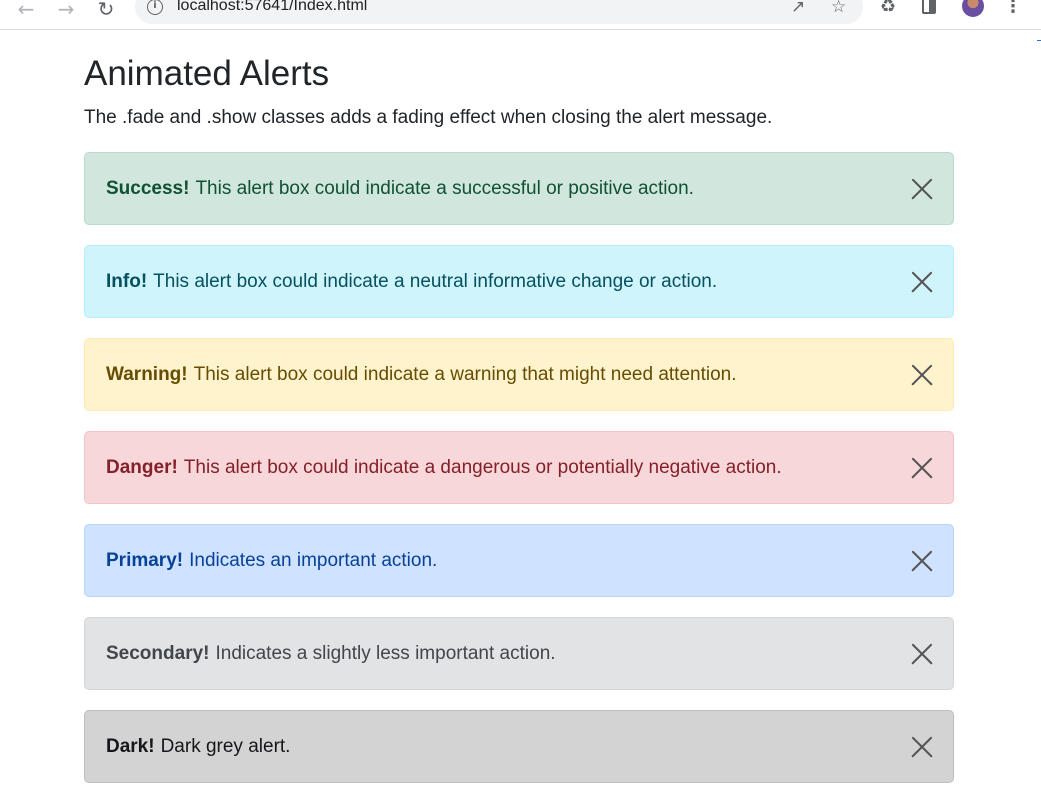 This screenshot has width=1041, height=803. Describe the element at coordinates (225, 746) in the screenshot. I see `alert-text: Dark grey alert.` at that location.